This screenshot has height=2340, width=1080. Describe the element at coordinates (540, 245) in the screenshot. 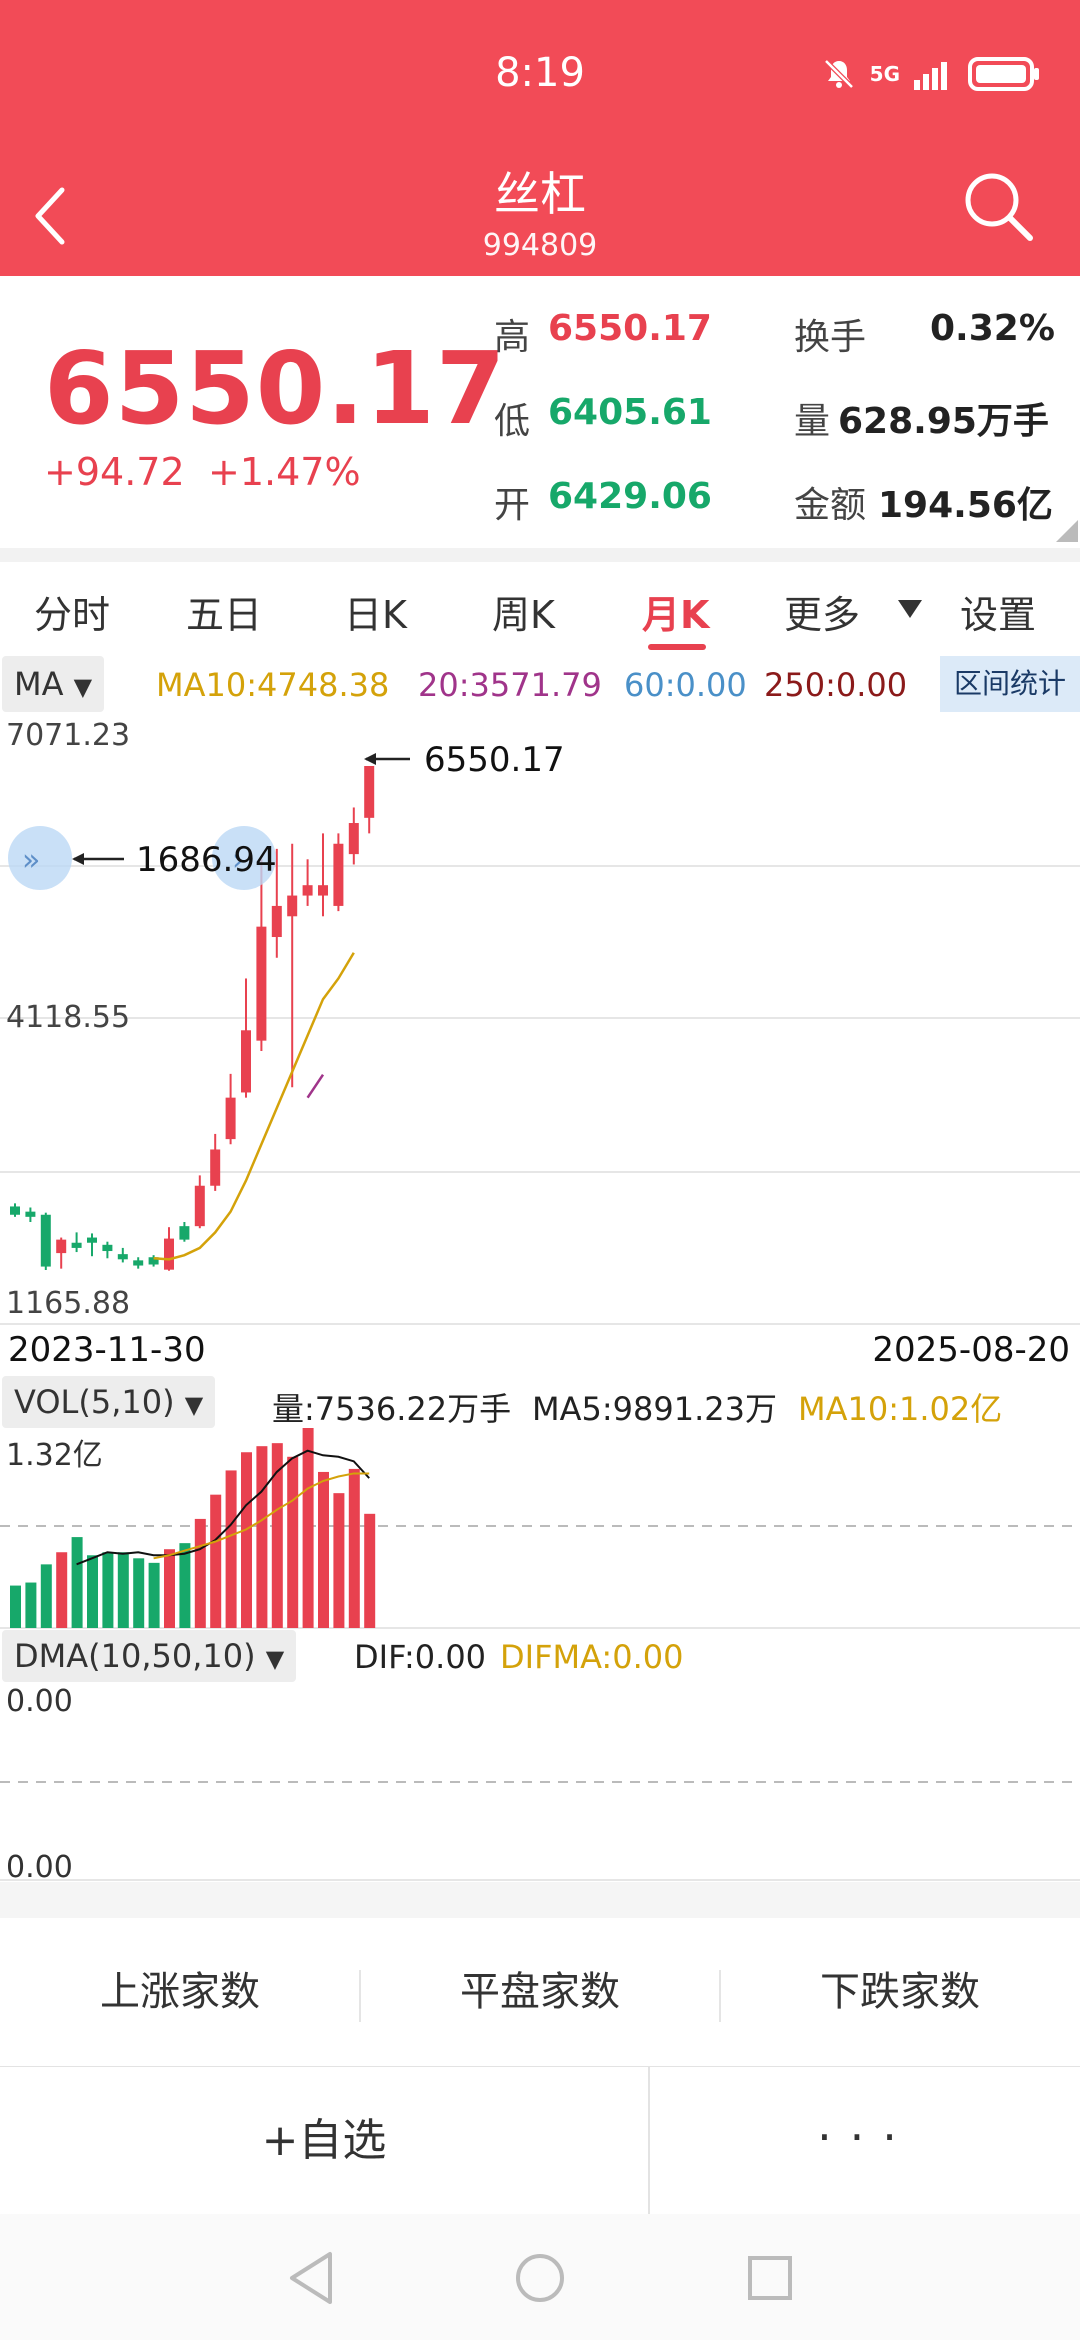

I see `stock-code: 994809` at that location.